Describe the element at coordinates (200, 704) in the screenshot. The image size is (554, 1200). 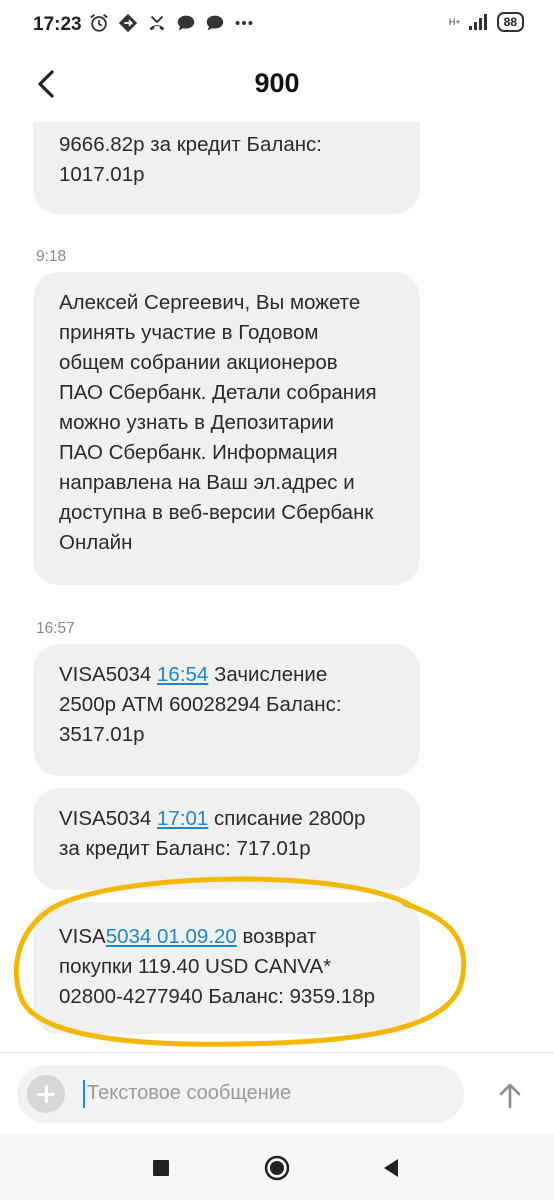
I see `message-line: 2500р ATM 60028294 Баланс:` at that location.